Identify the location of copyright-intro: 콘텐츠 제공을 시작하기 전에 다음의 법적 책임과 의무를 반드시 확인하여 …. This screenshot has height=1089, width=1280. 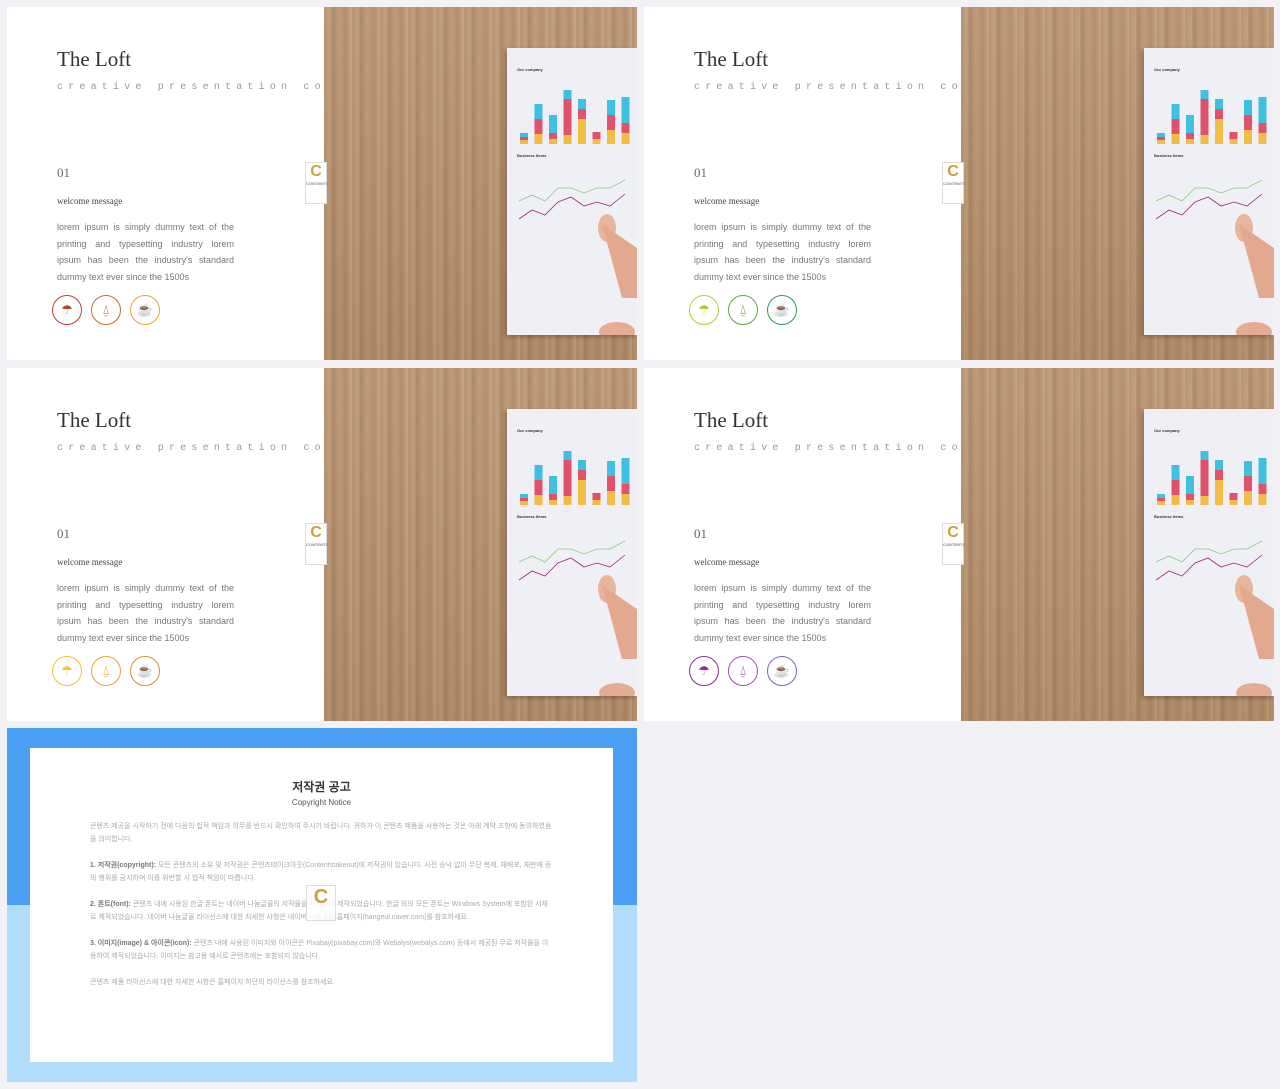
(321, 833).